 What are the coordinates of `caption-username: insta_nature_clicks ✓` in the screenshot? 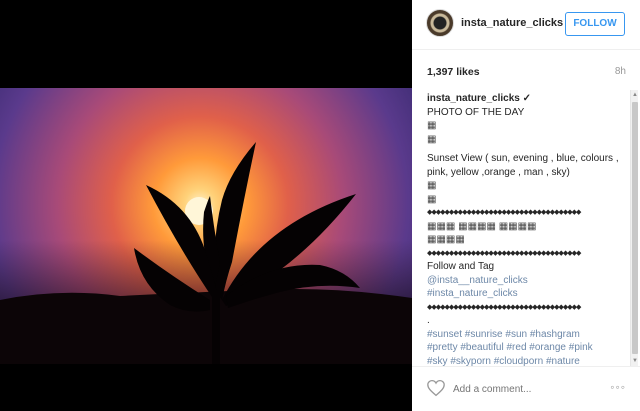 It's located at (526, 99).